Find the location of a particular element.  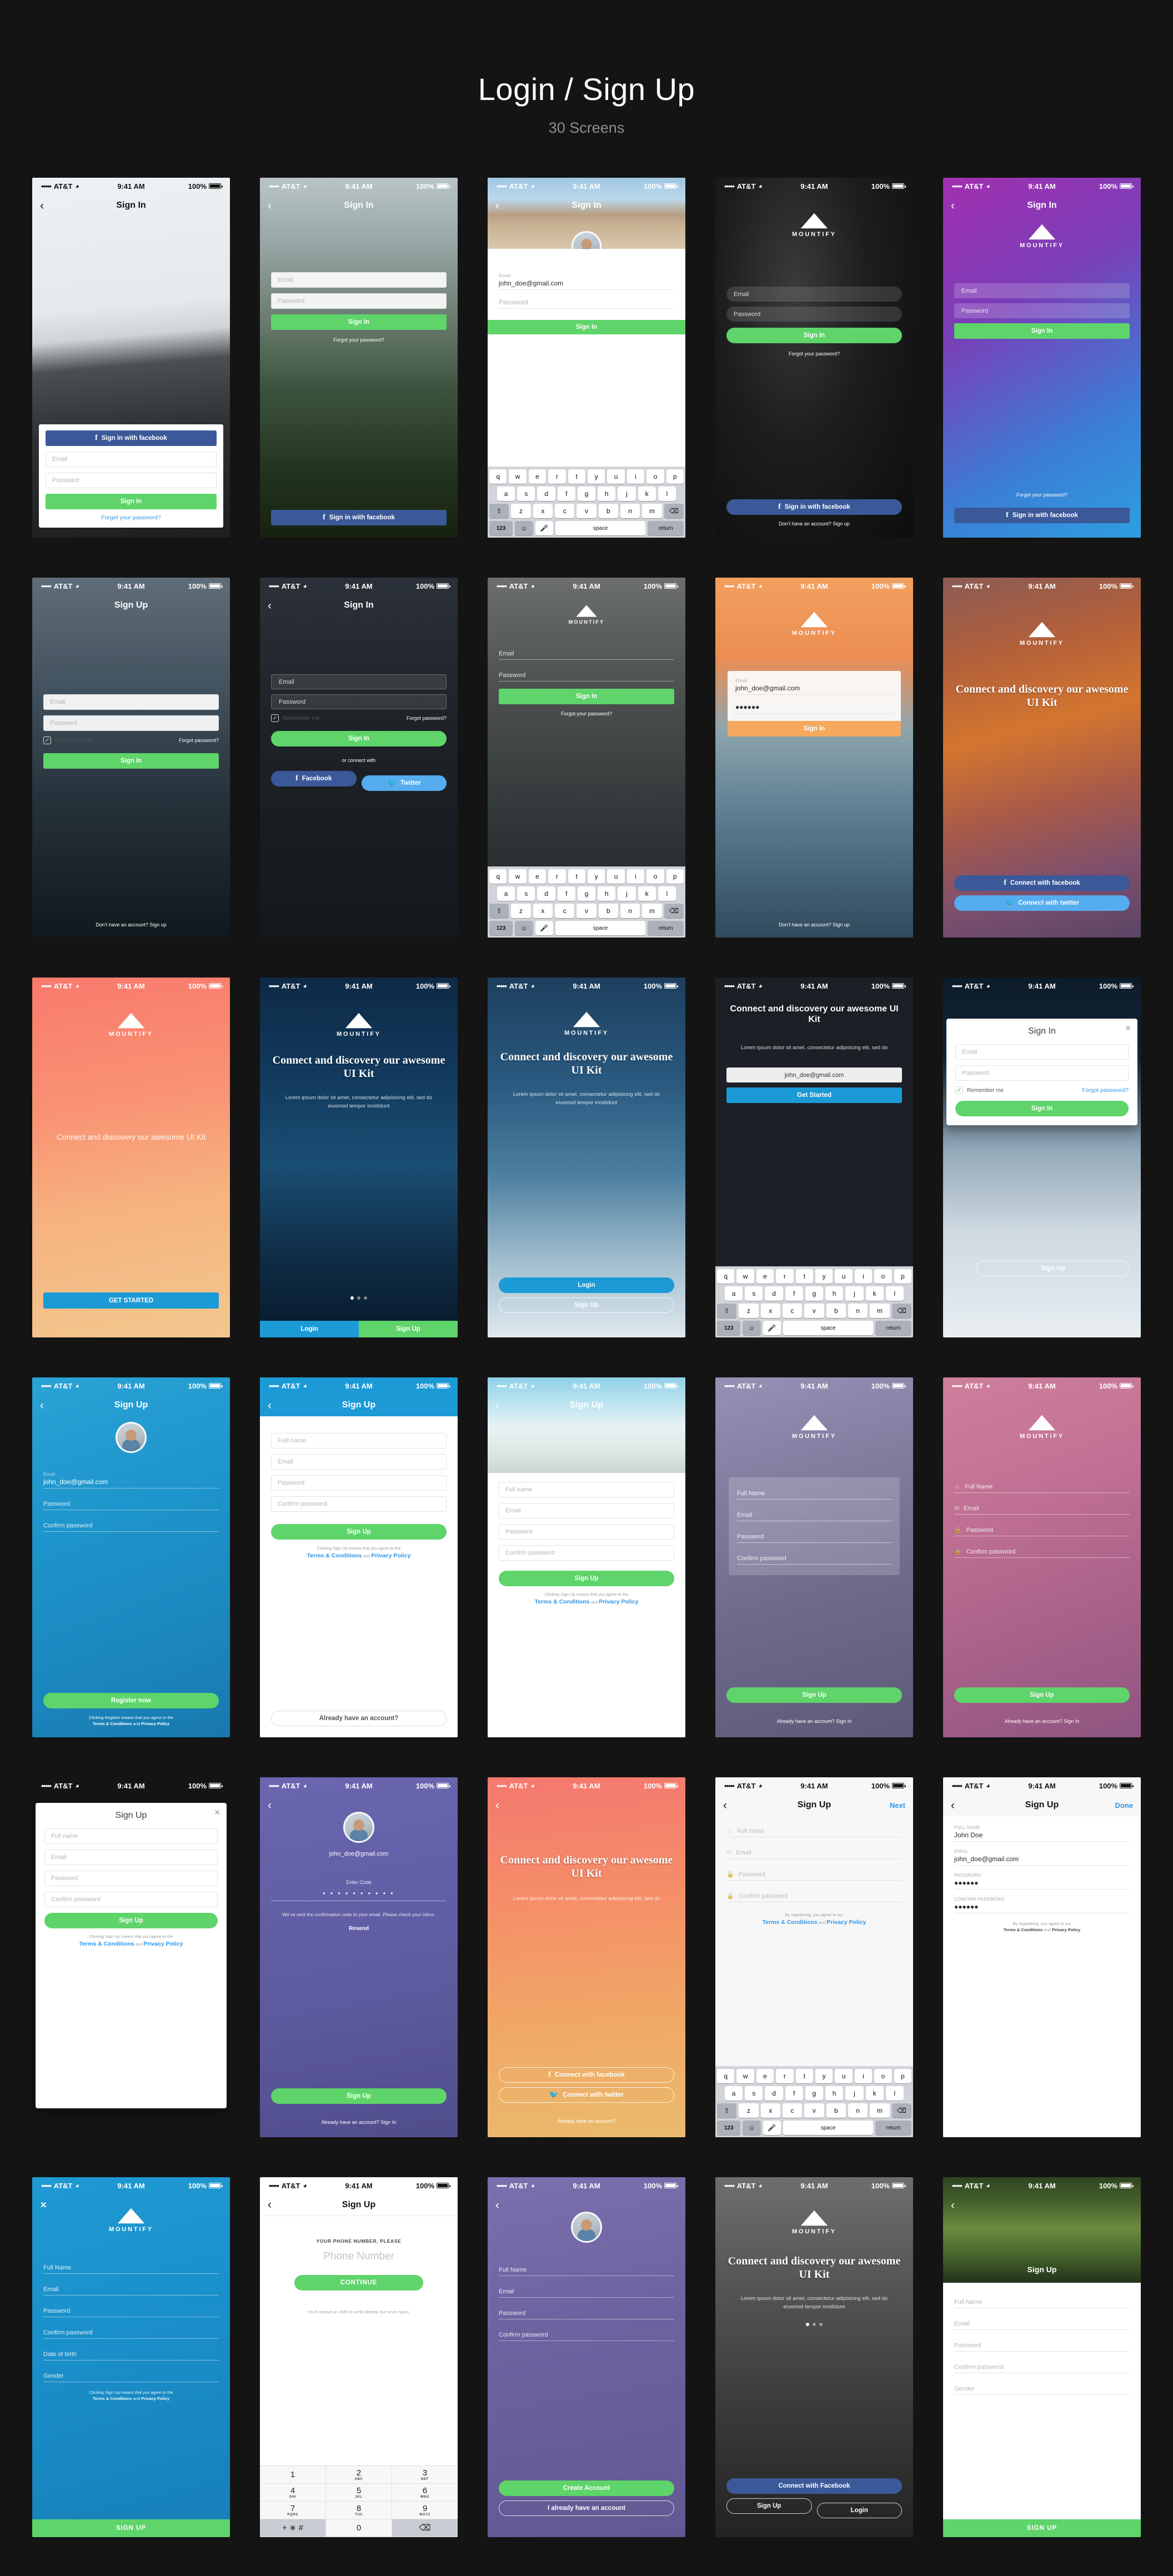

key: u is located at coordinates (844, 2076).